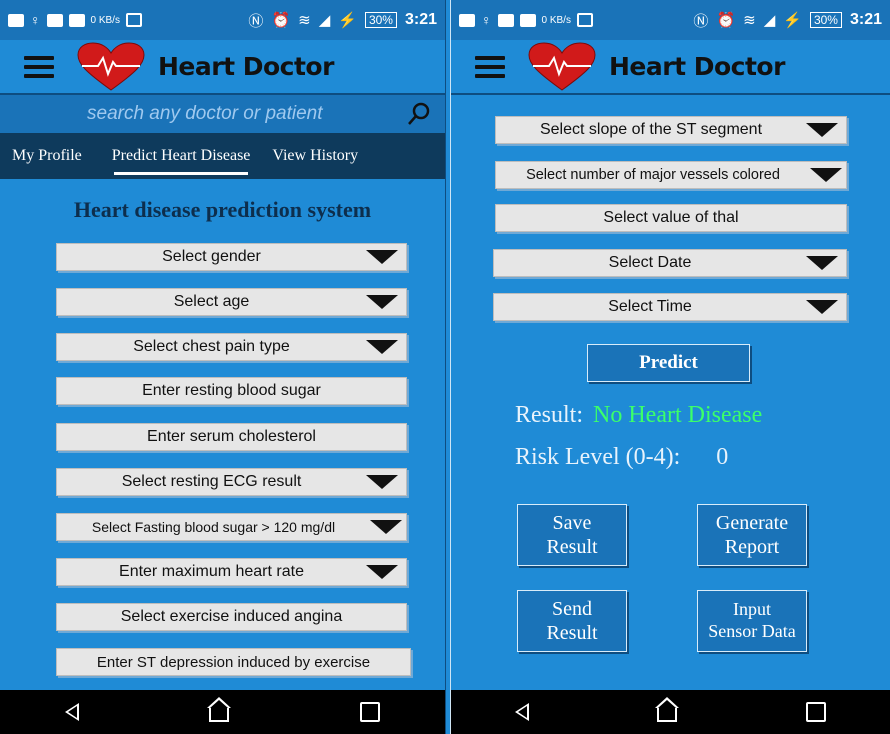 The width and height of the screenshot is (890, 734). I want to click on field-label: Select Time, so click(650, 306).